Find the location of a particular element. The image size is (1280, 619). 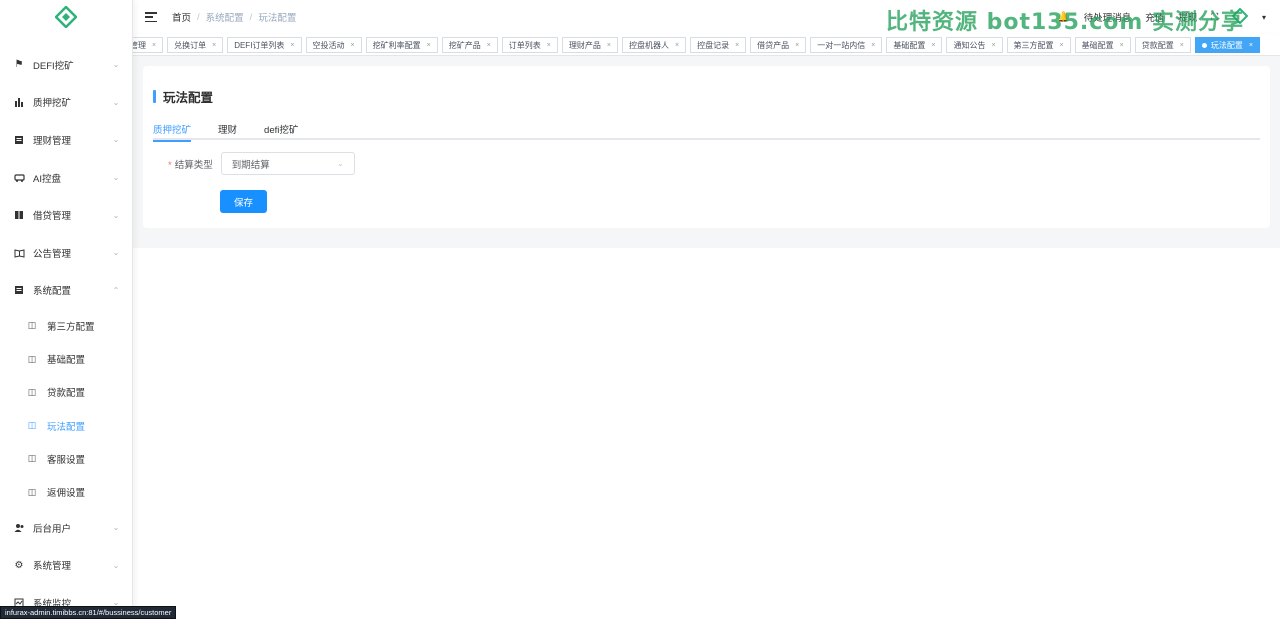

sidebar-subitem-label: 基础配置 is located at coordinates (66, 361).